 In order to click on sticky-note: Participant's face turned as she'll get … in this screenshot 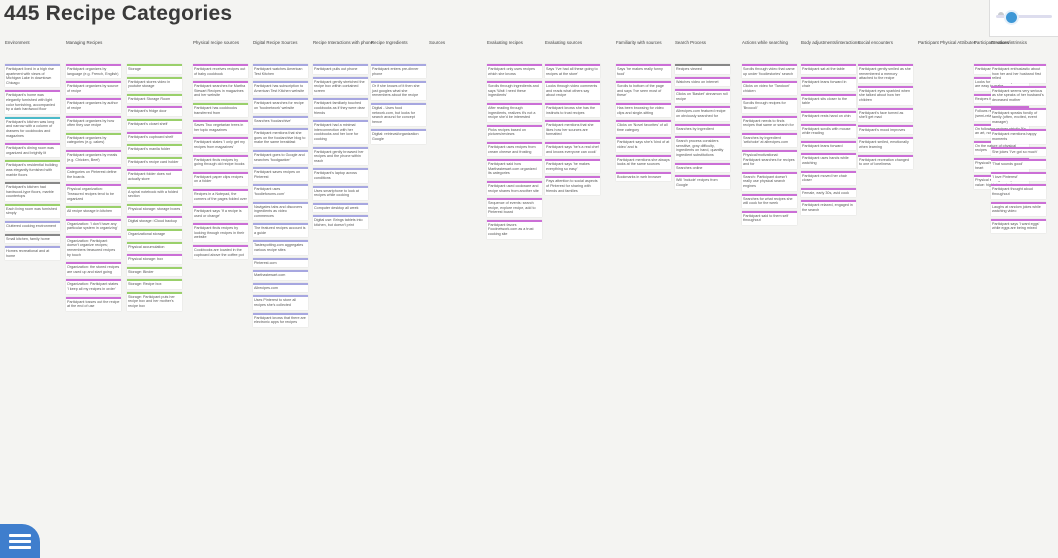, I will do `click(885, 114)`.